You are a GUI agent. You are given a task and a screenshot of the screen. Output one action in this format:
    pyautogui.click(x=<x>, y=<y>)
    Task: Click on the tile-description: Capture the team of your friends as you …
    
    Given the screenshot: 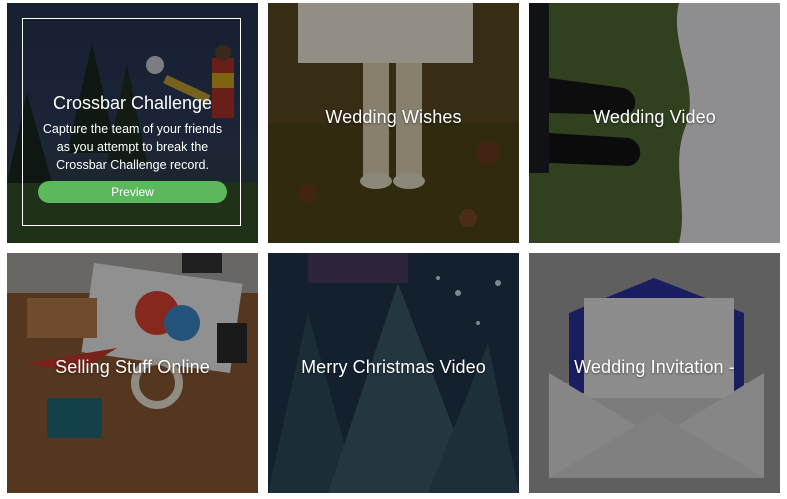 What is the action you would take?
    pyautogui.click(x=132, y=147)
    